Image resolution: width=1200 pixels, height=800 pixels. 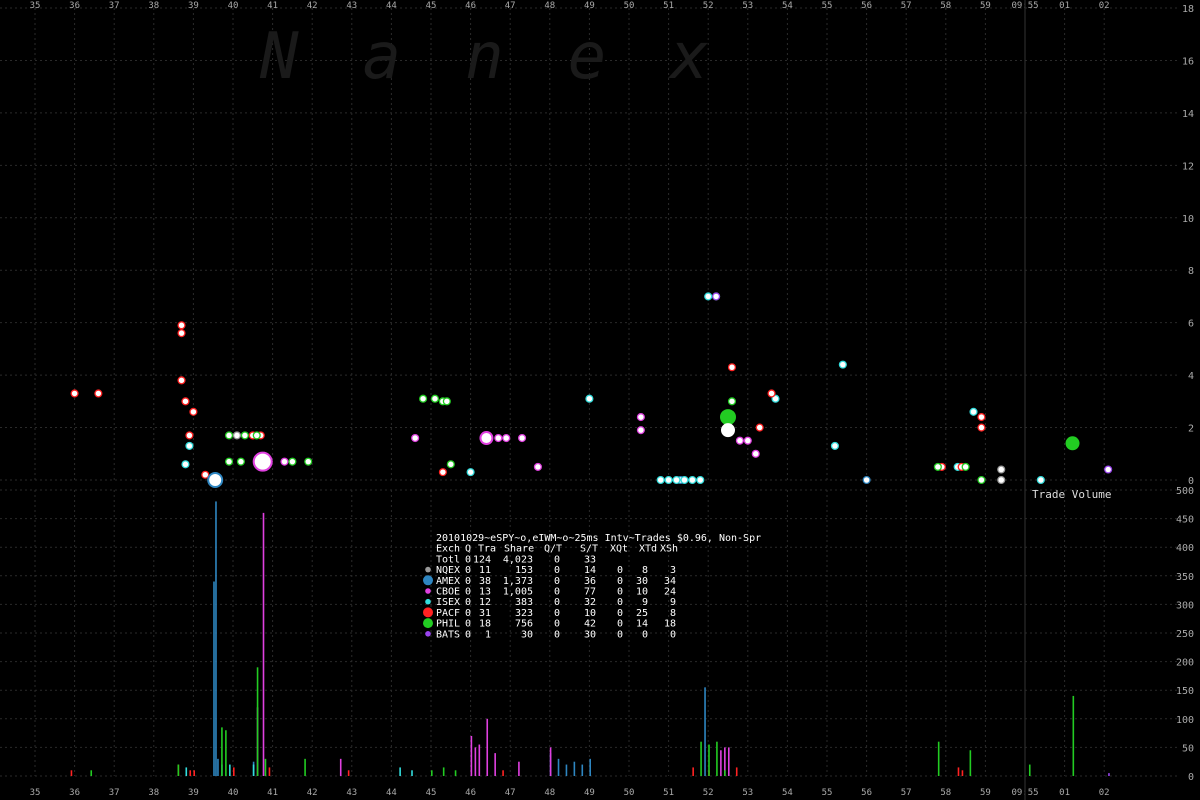 What do you see at coordinates (590, 592) in the screenshot?
I see `legend-cell: 77` at bounding box center [590, 592].